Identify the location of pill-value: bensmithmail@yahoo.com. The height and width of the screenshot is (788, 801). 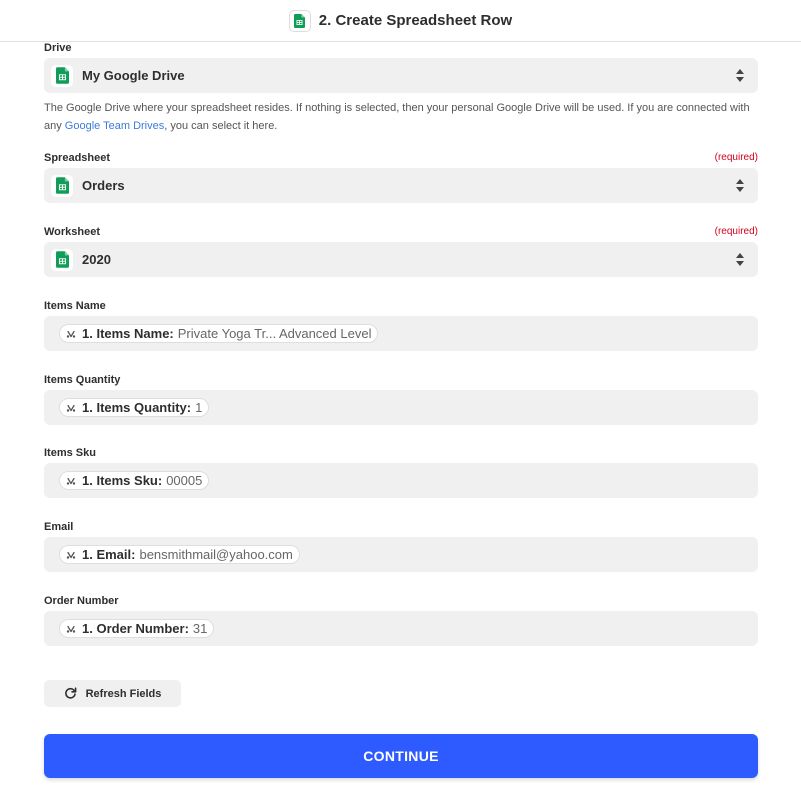
(216, 554).